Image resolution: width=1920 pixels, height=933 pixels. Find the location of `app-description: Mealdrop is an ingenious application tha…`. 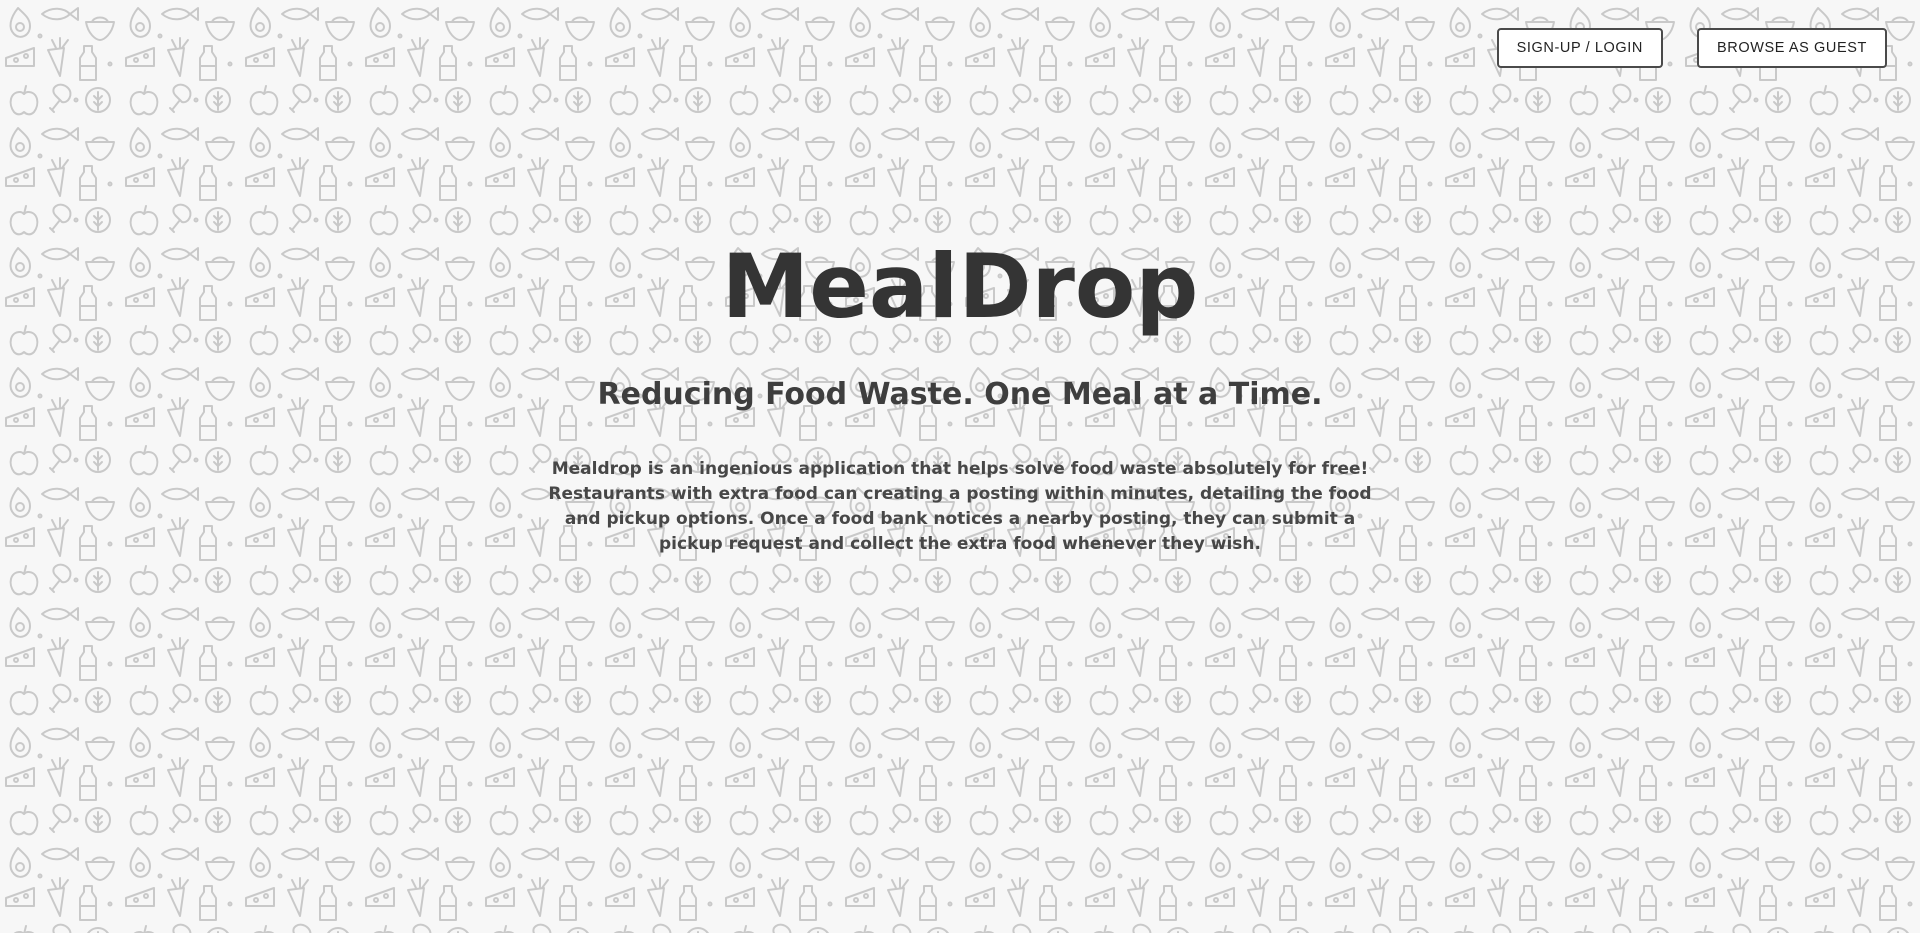

app-description: Mealdrop is an ingenious application tha… is located at coordinates (960, 506).